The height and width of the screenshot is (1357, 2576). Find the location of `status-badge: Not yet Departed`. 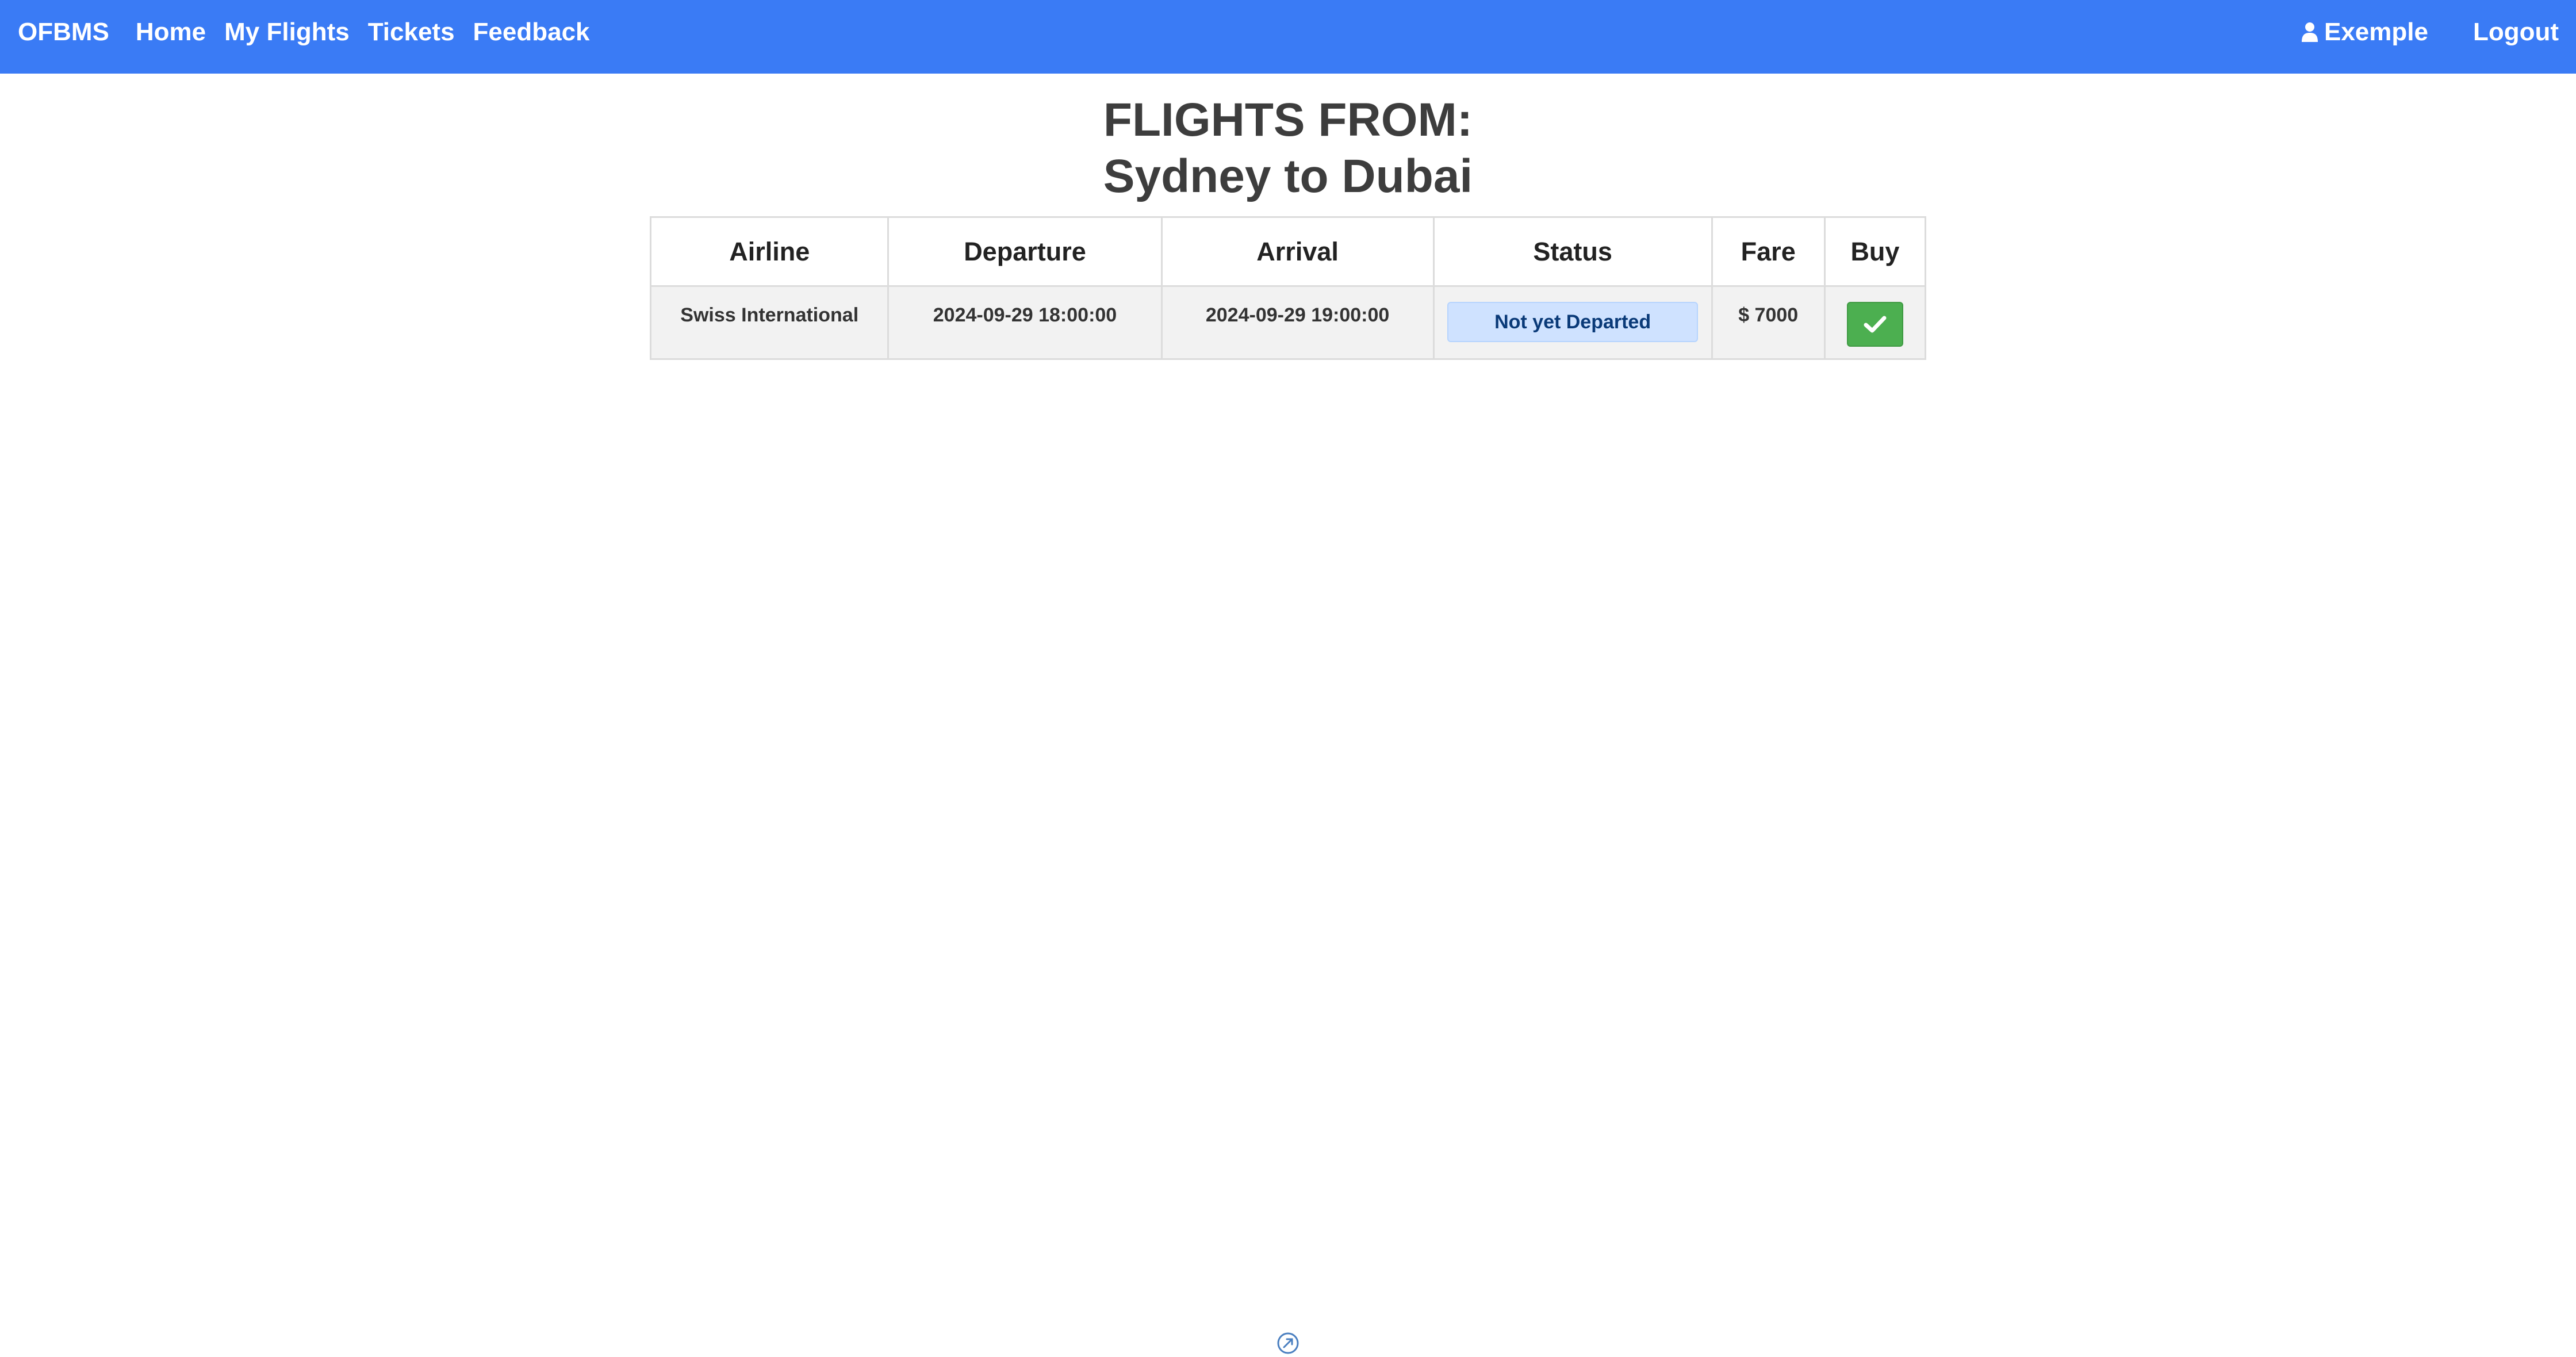

status-badge: Not yet Departed is located at coordinates (1573, 322).